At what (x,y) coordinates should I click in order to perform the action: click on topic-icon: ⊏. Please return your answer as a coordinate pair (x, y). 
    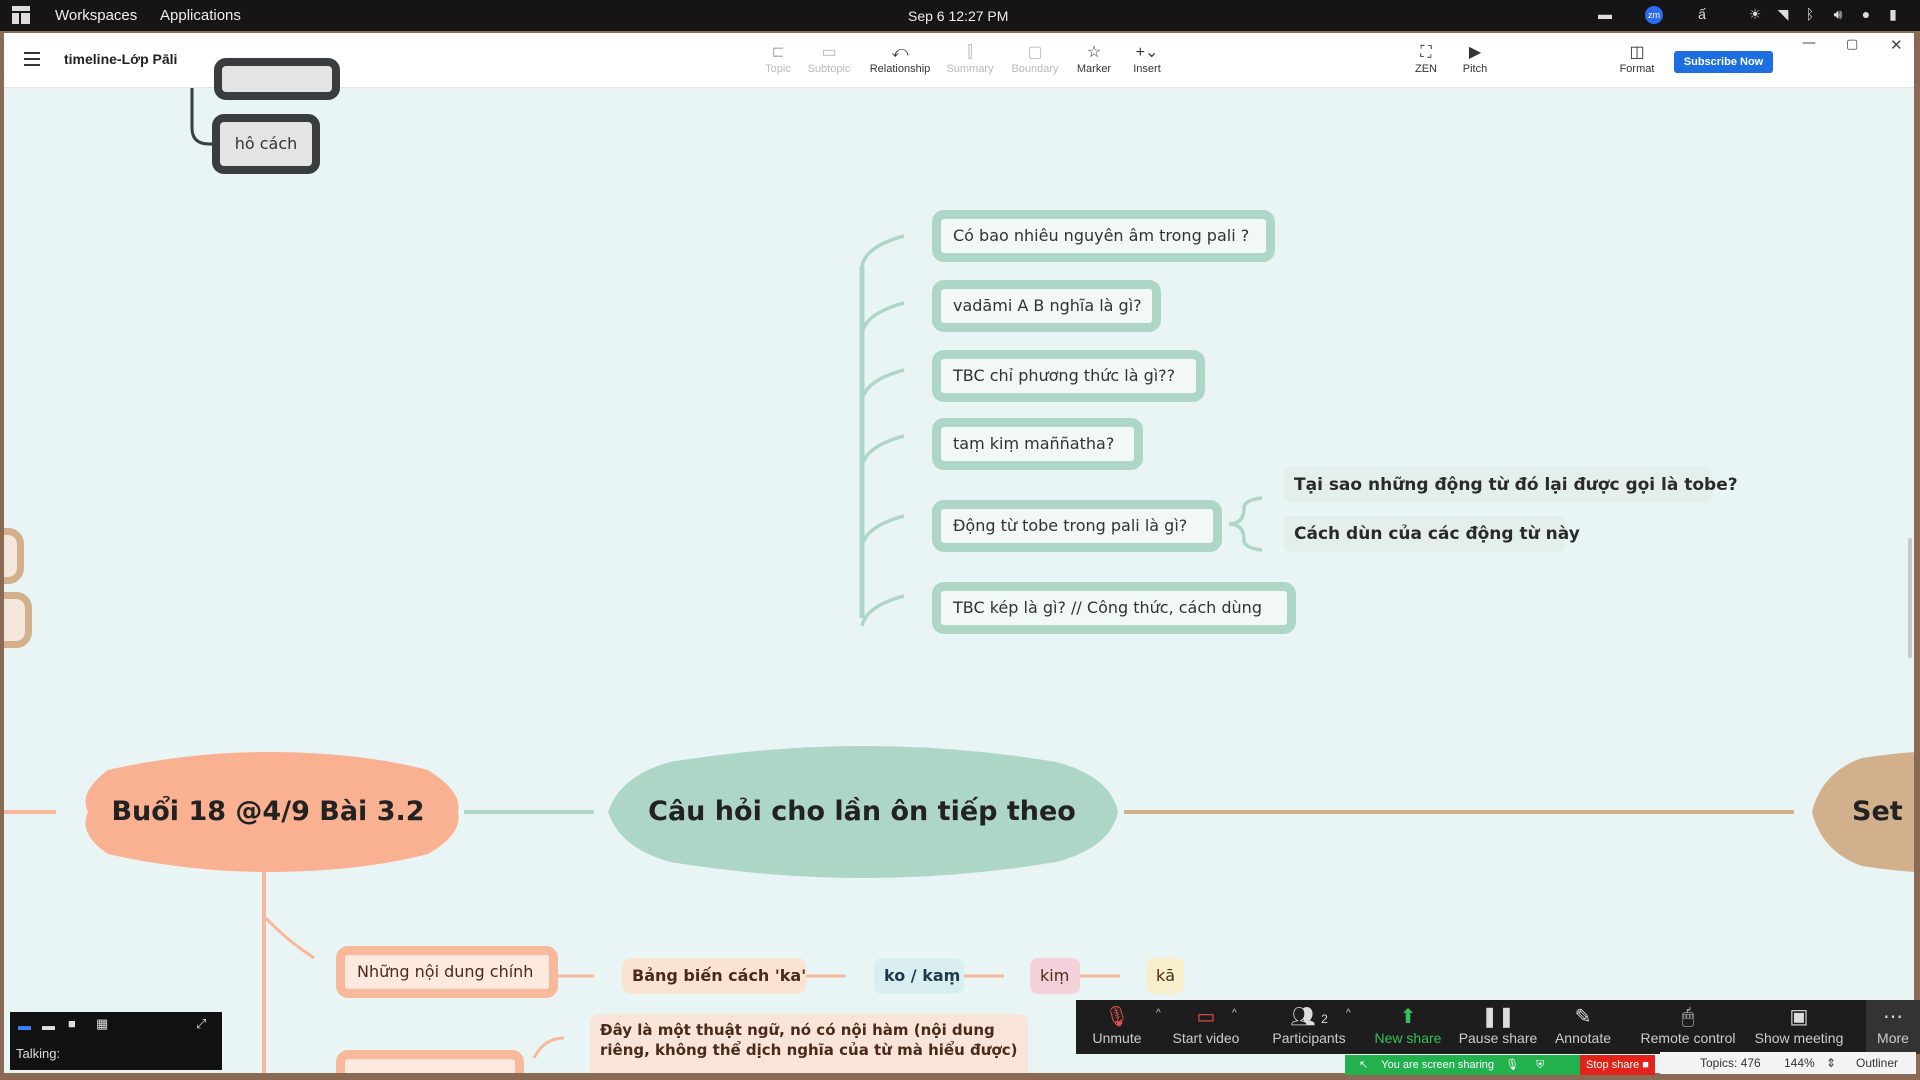
    Looking at the image, I should click on (778, 52).